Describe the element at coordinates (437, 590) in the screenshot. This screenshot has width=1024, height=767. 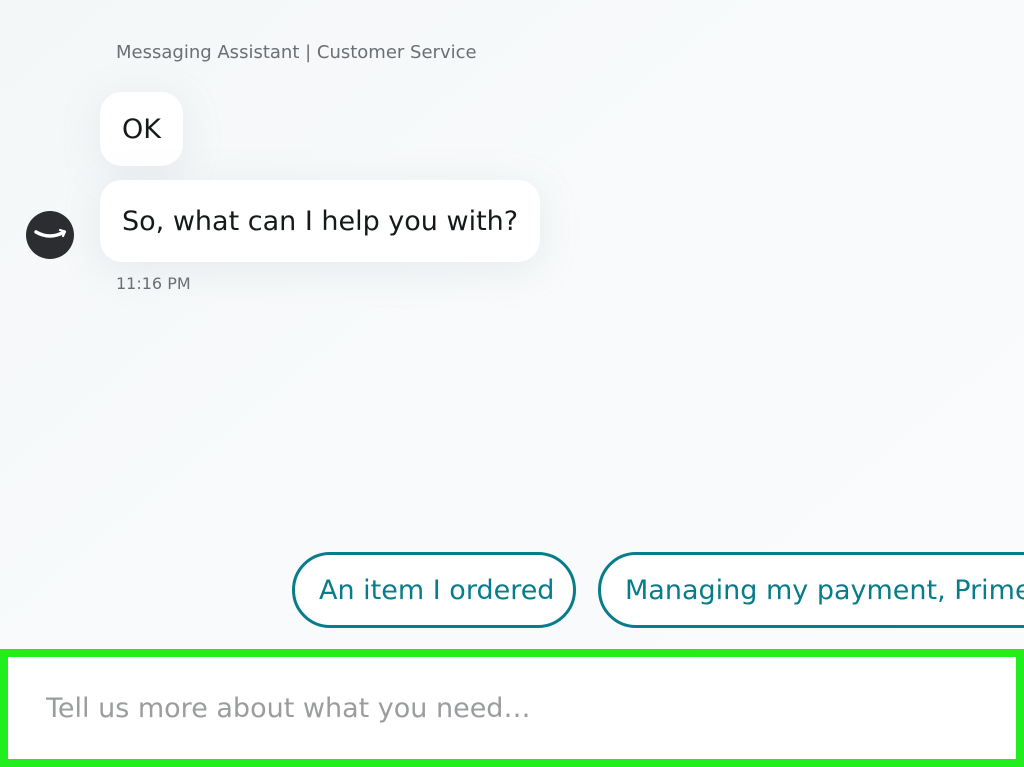
I see `quick-reply-label: An item I ordered` at that location.